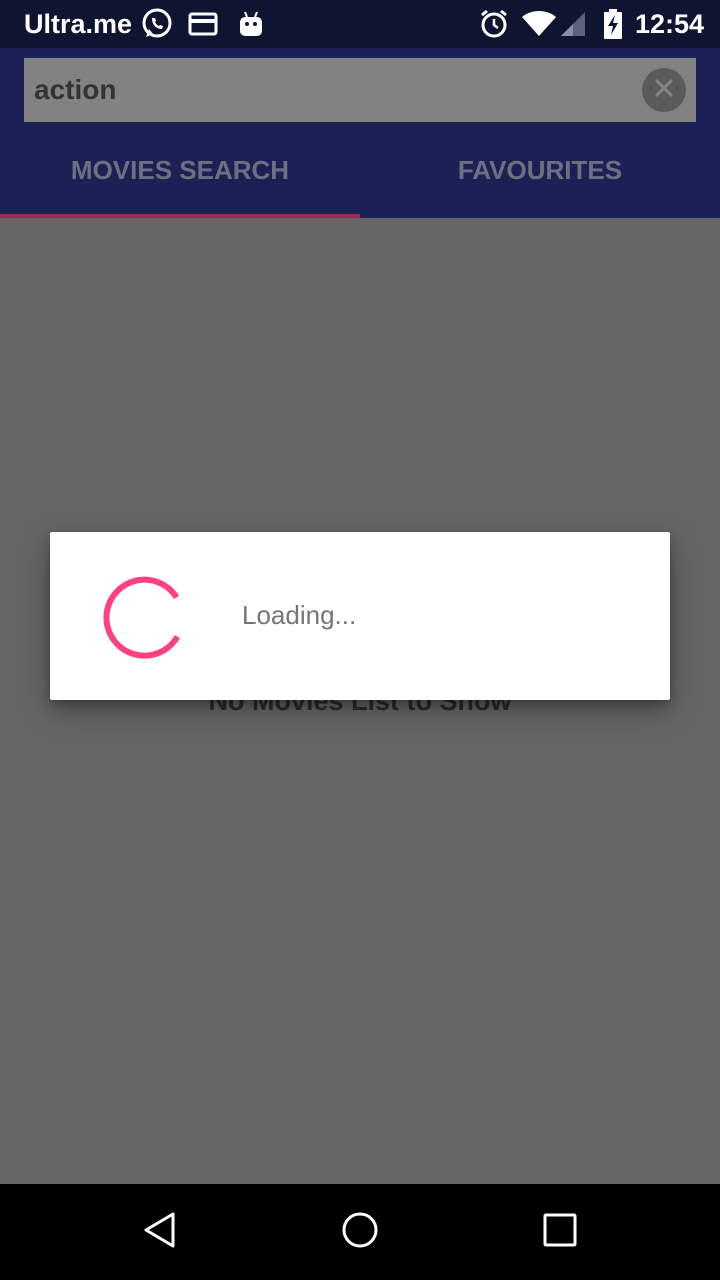  I want to click on navigation-bar, so click(360, 1232).